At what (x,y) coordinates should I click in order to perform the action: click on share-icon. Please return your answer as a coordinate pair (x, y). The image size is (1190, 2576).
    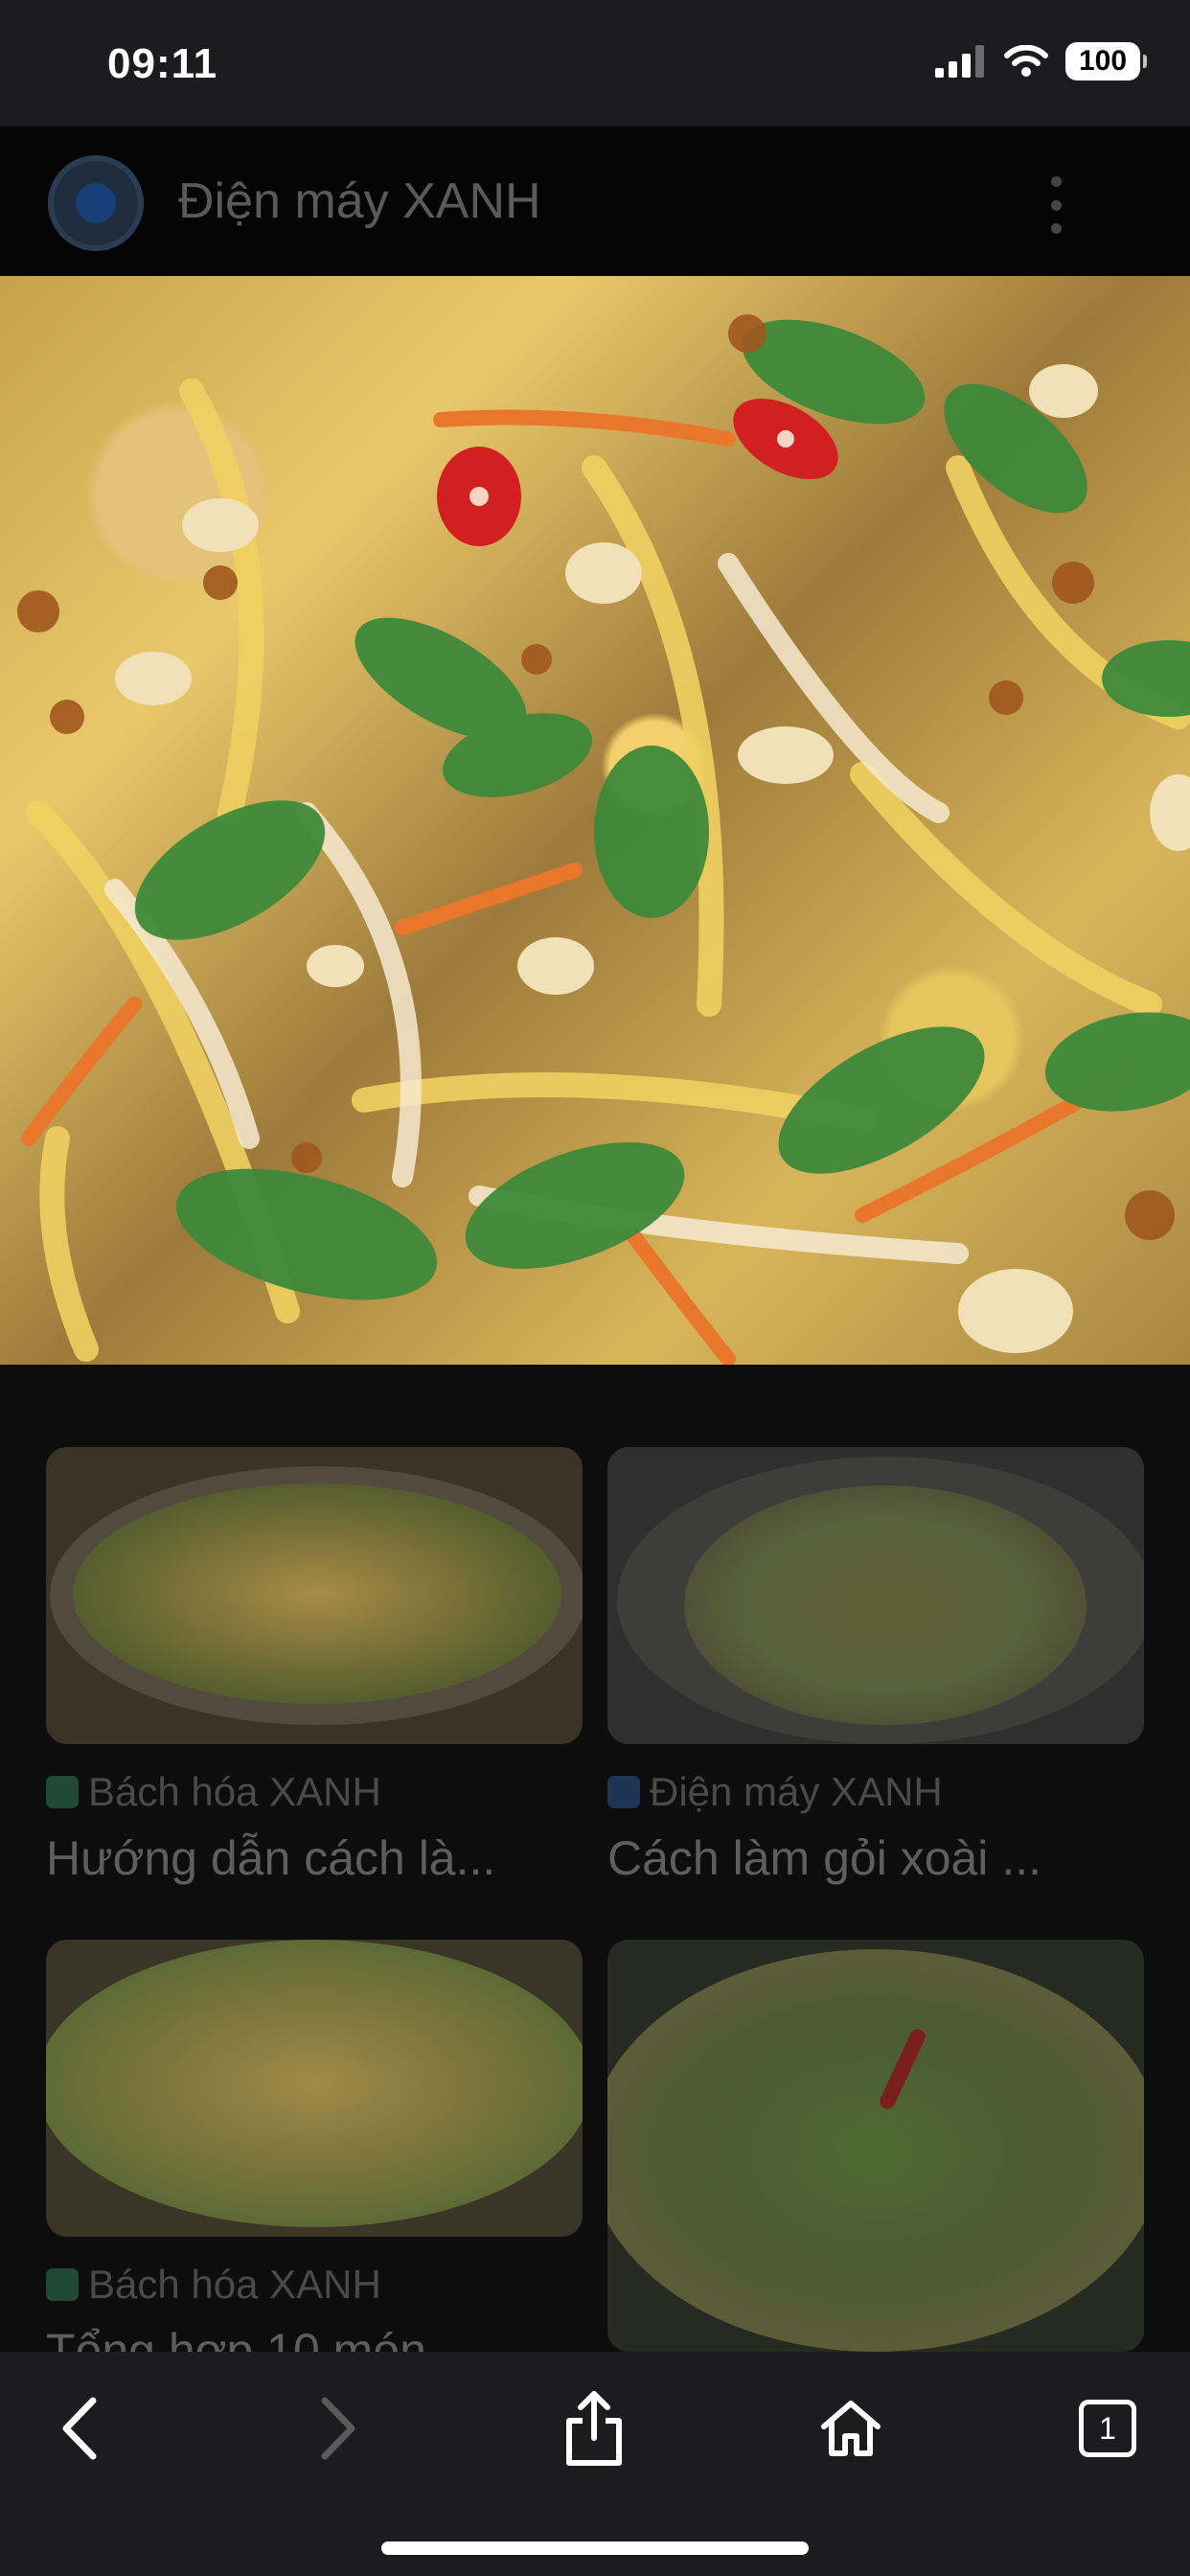
    Looking at the image, I should click on (594, 2428).